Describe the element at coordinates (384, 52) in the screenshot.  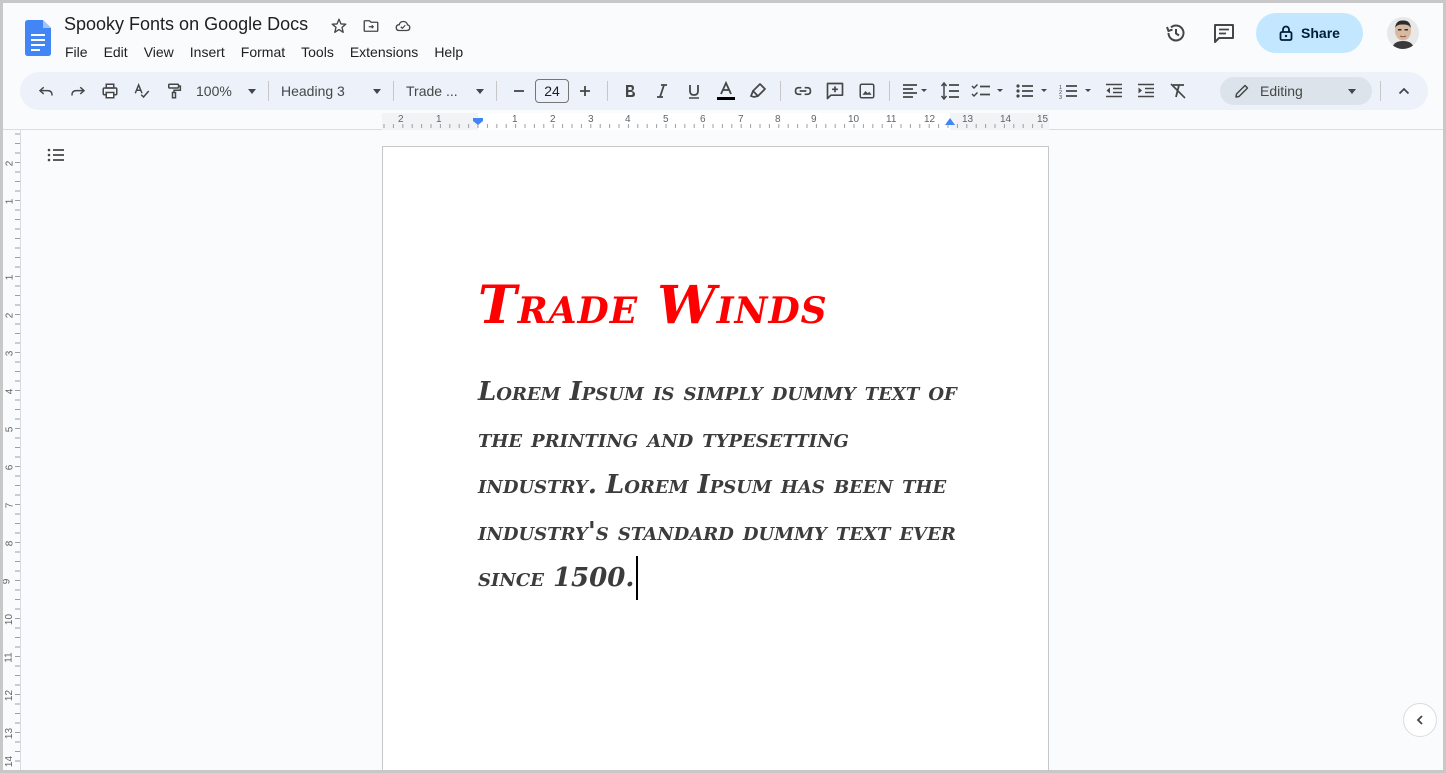
I see `menu-extensions: Extensions` at that location.